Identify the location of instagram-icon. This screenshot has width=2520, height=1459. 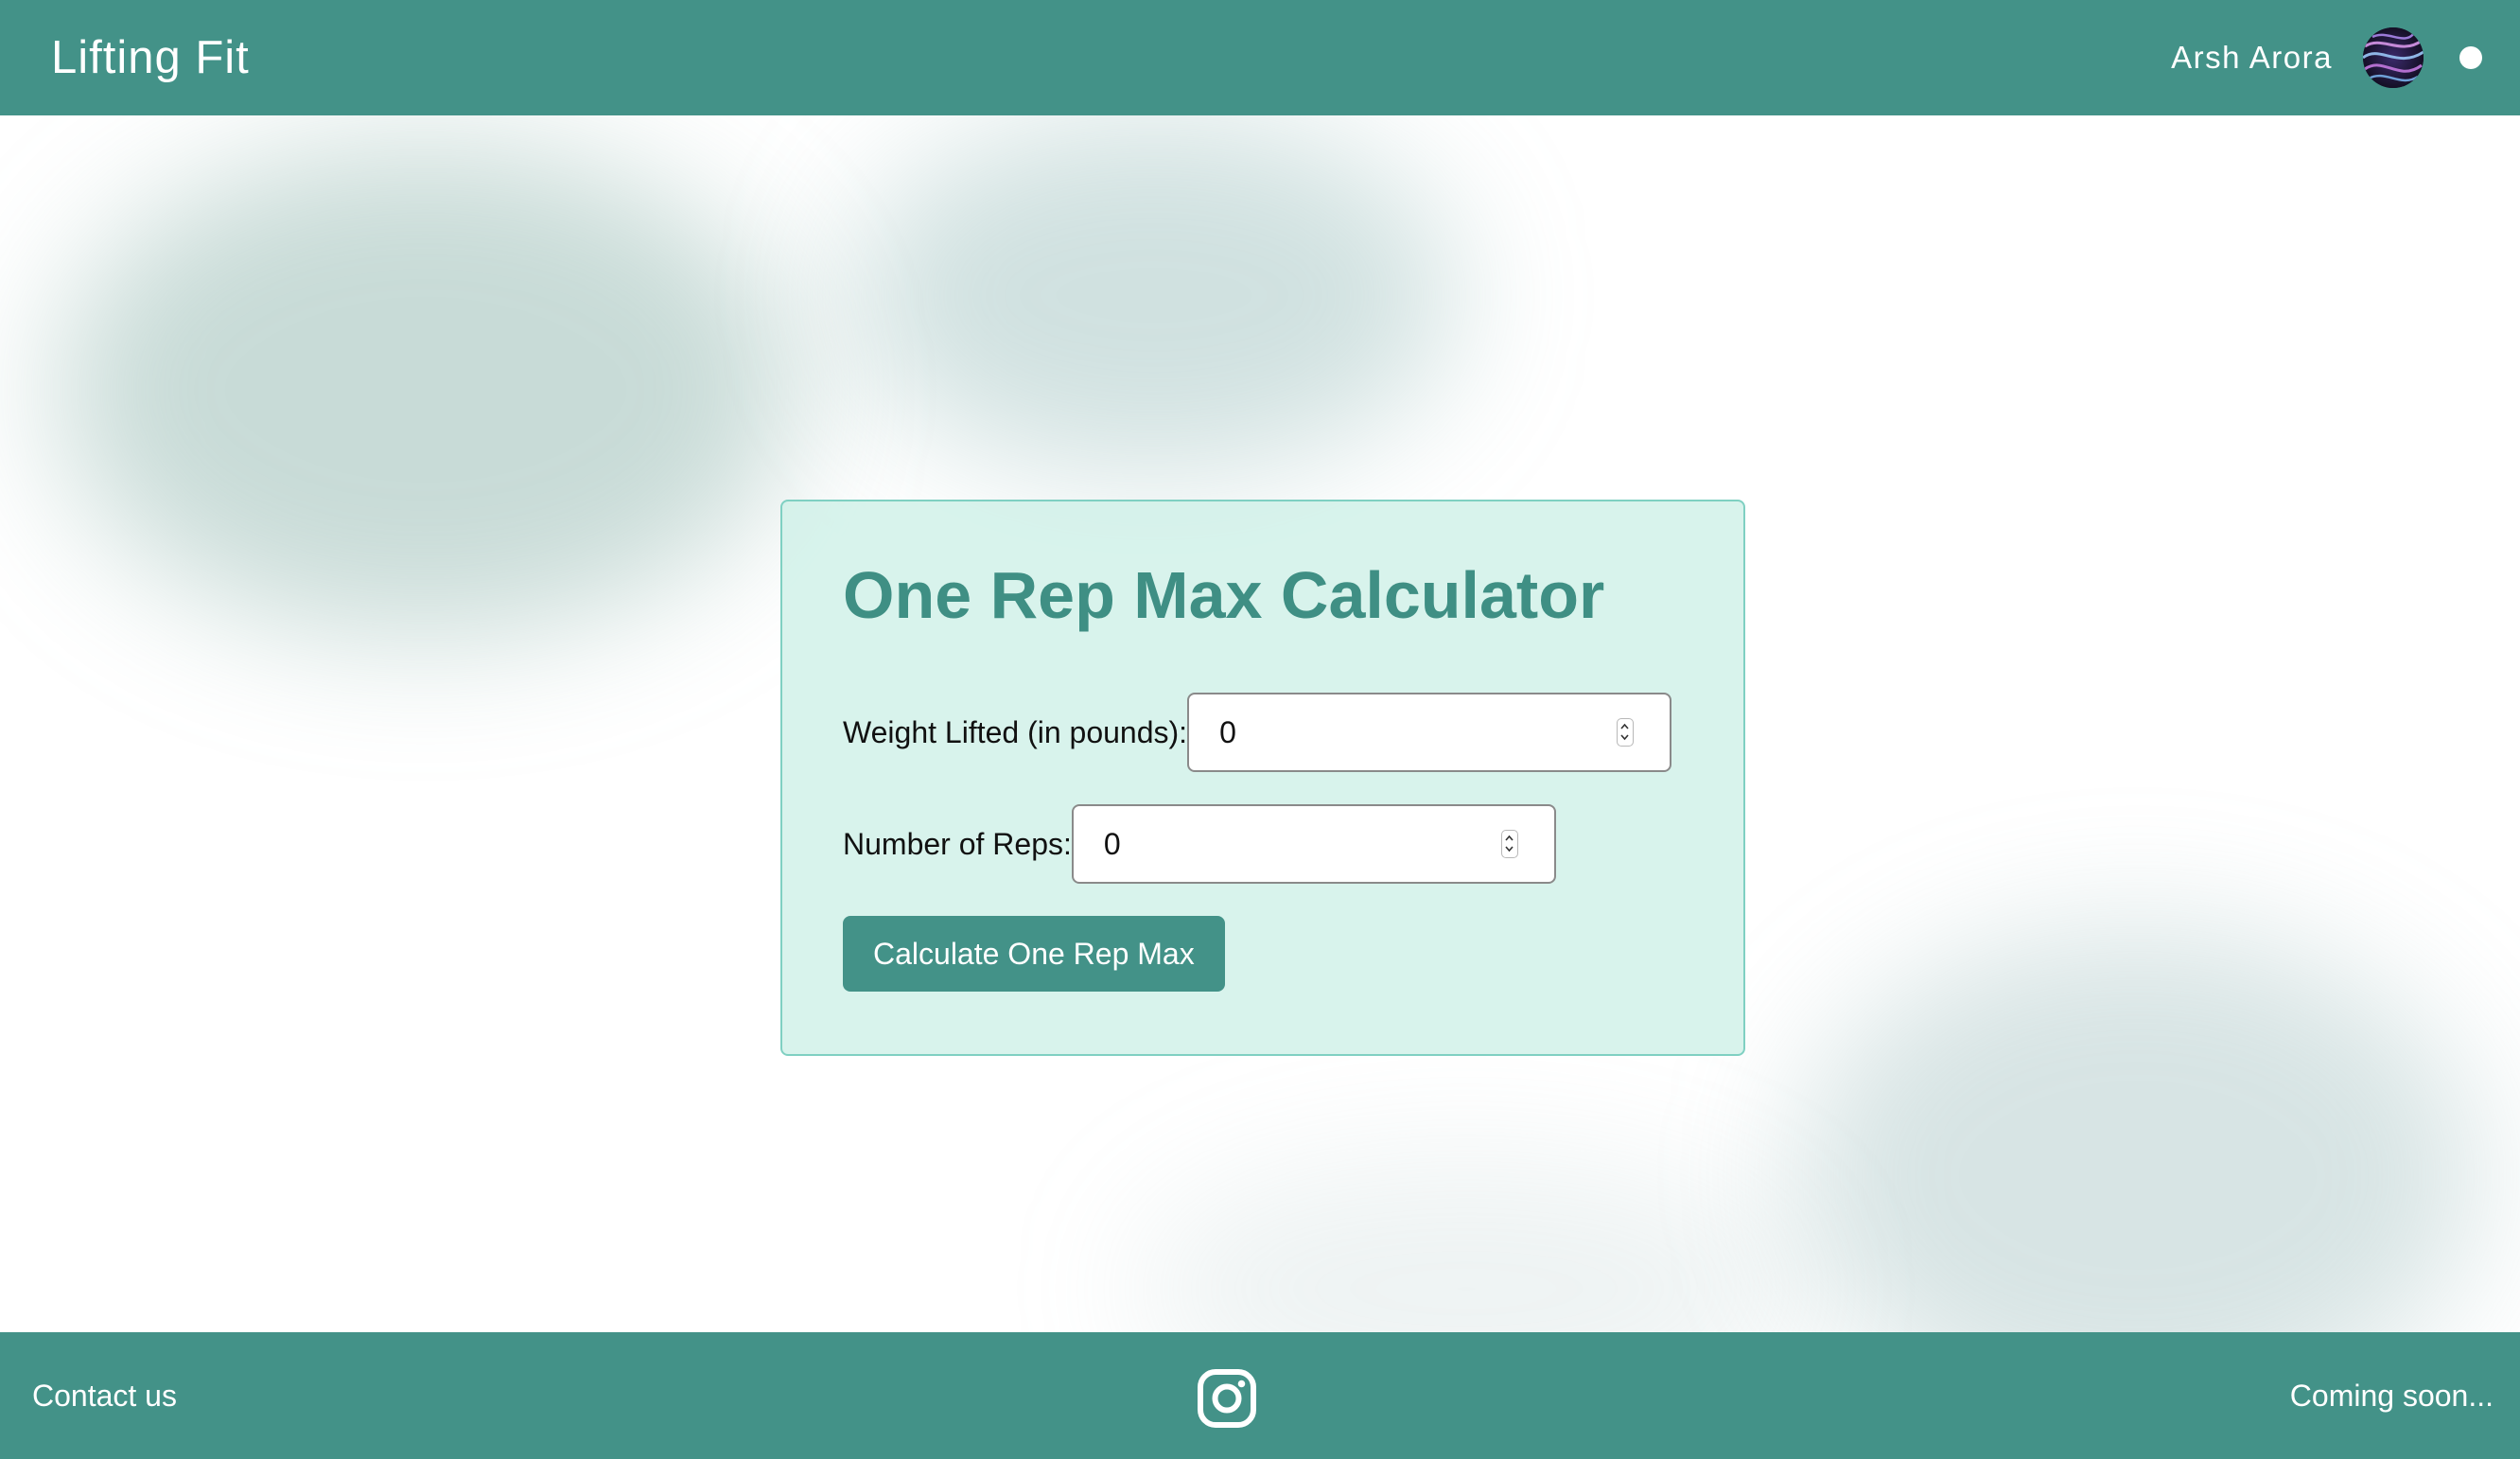
(1227, 1398).